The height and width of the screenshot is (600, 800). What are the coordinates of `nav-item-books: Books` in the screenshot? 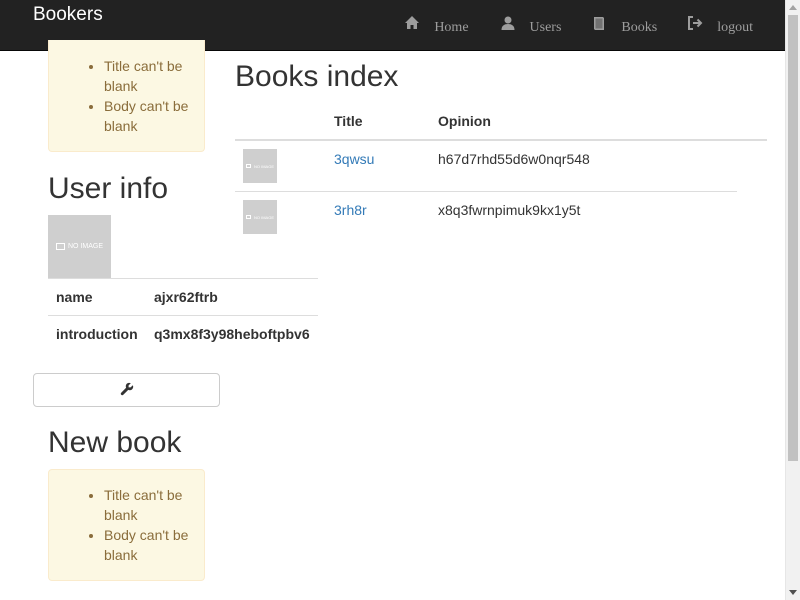 It's located at (624, 25).